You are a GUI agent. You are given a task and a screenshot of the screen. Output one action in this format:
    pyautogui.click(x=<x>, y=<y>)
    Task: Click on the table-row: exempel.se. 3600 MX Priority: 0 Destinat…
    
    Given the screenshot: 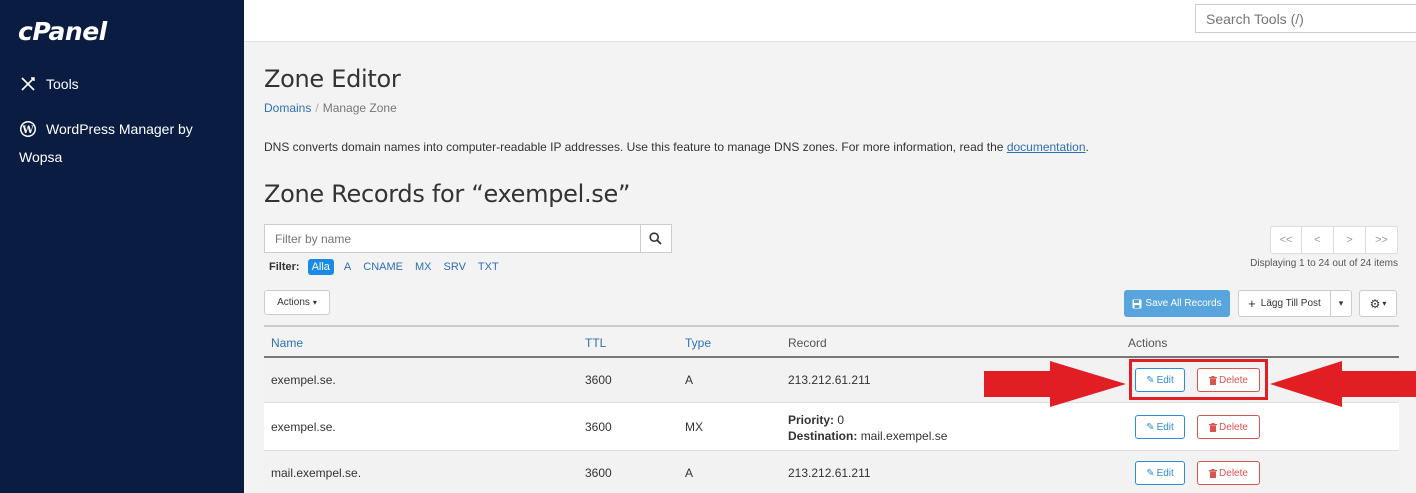 What is the action you would take?
    pyautogui.click(x=831, y=427)
    